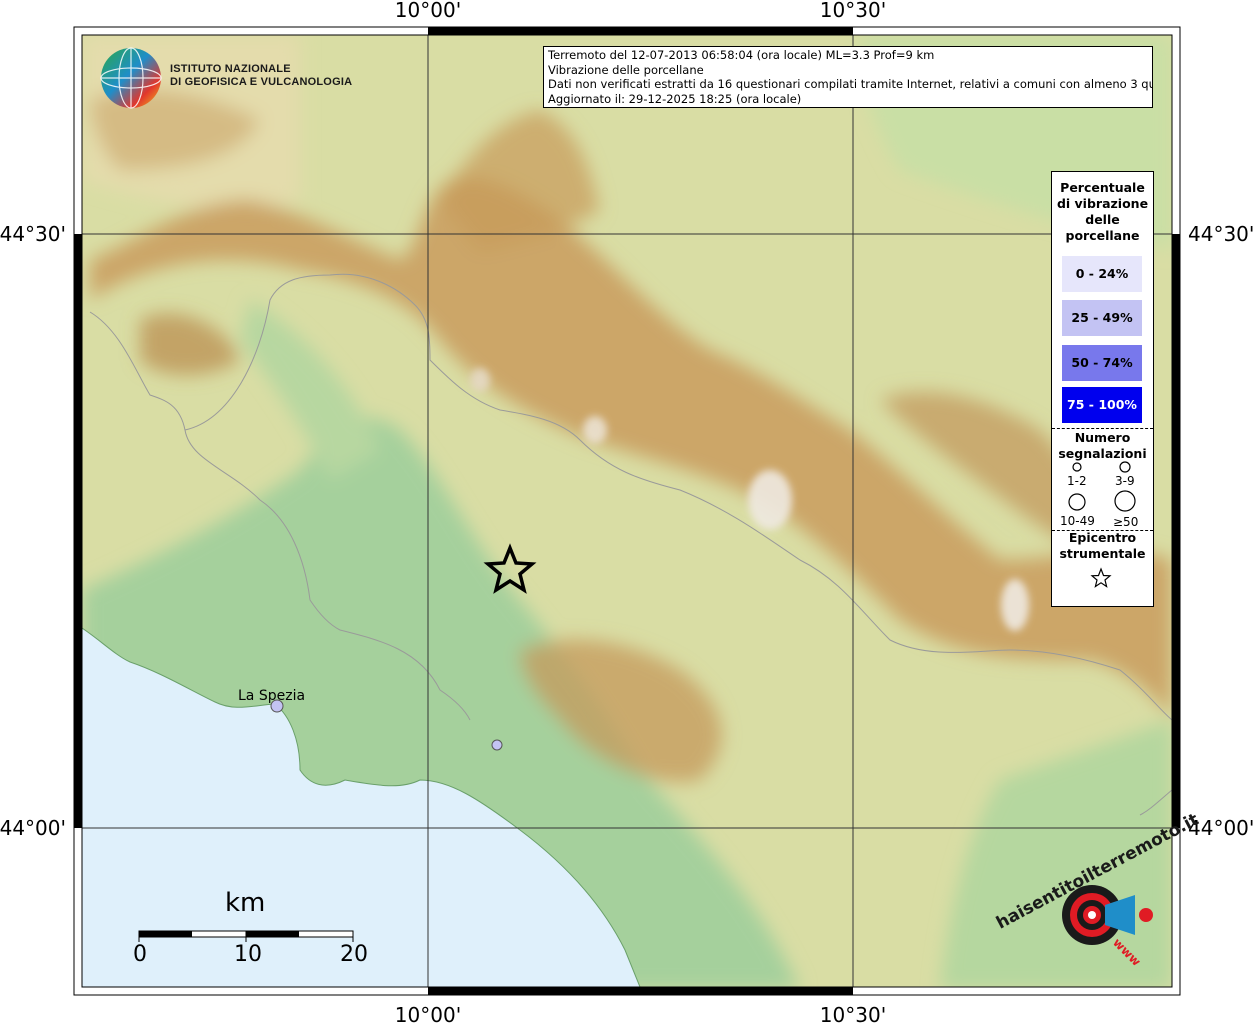  What do you see at coordinates (497, 745) in the screenshot?
I see `town-marker` at bounding box center [497, 745].